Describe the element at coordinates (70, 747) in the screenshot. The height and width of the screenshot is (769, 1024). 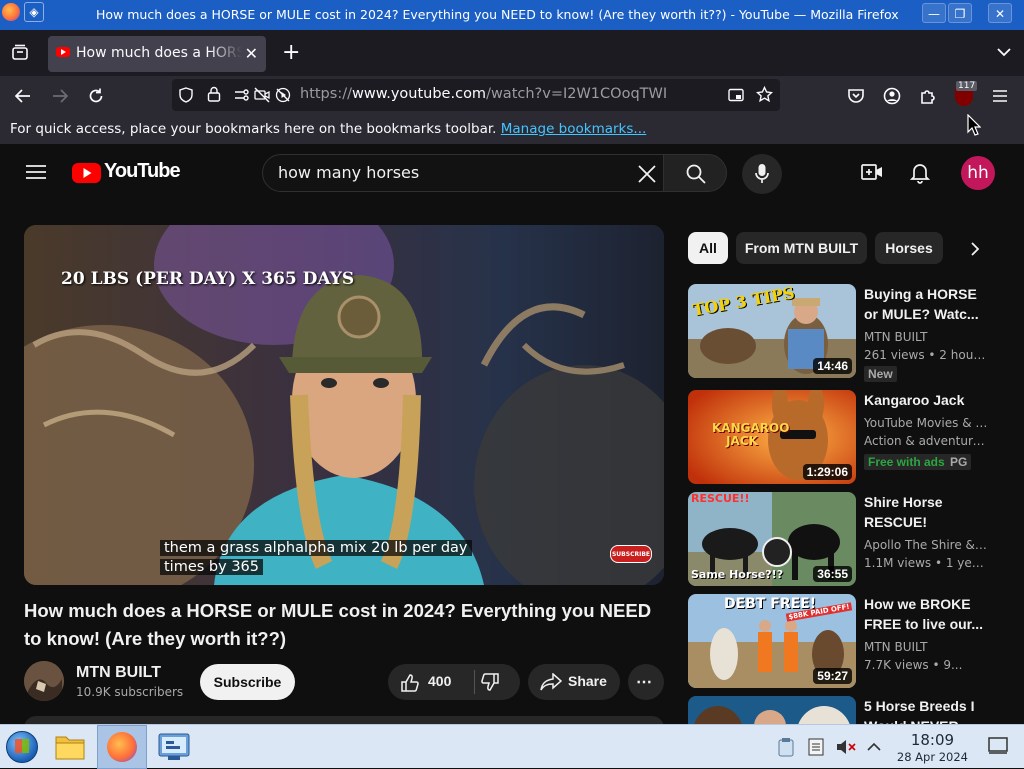
I see `file-manager-icon` at that location.